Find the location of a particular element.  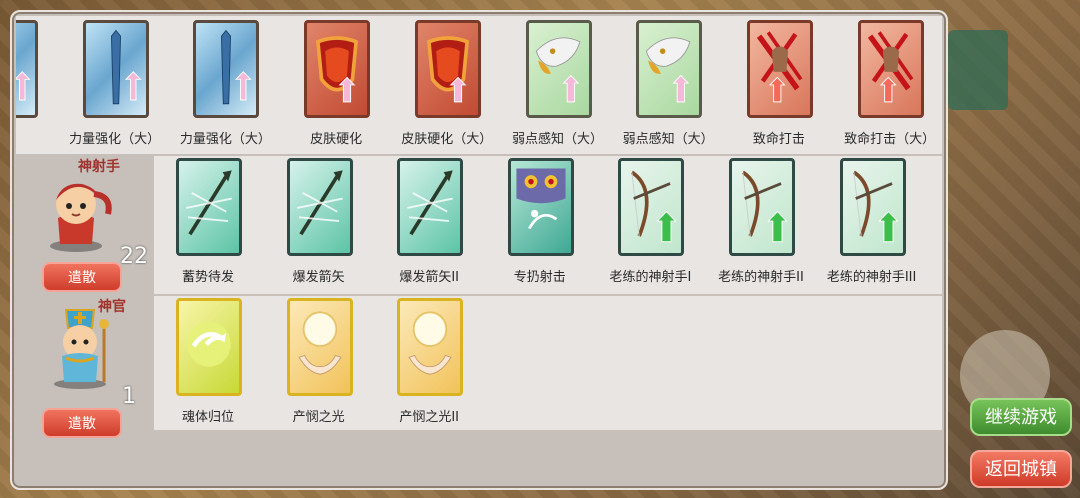

owl-archer-card-icon is located at coordinates (540, 207).